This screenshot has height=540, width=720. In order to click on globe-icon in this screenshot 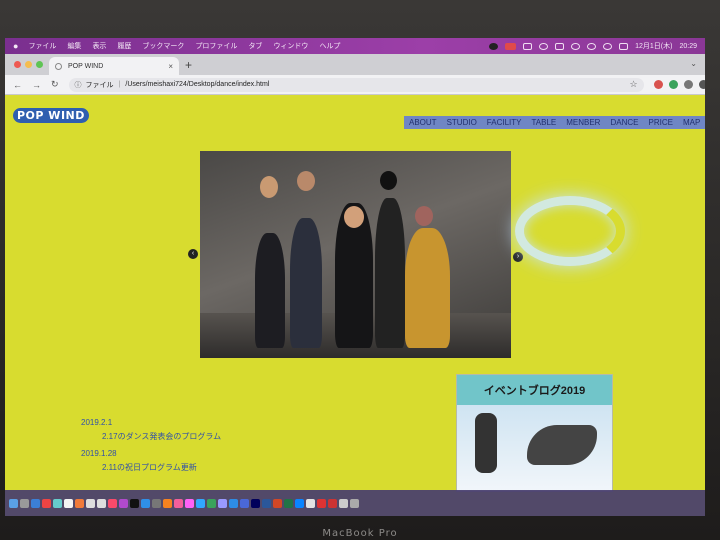, I will do `click(58, 66)`.